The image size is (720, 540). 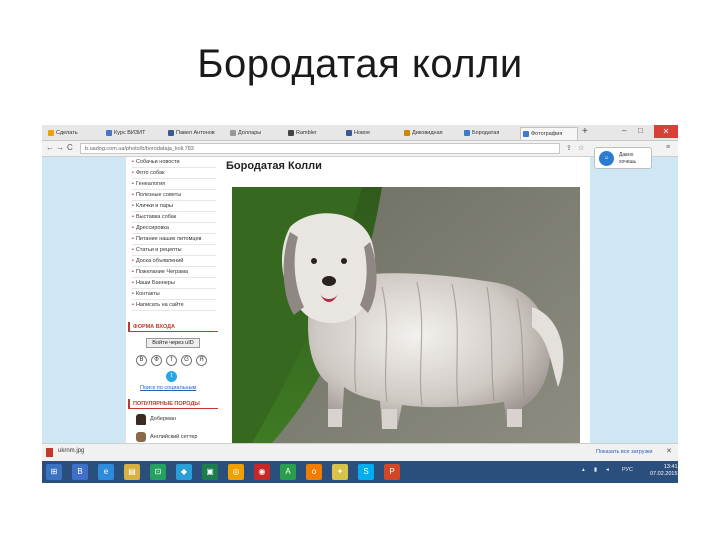 I want to click on clock-time: 13:41, so click(x=670, y=467).